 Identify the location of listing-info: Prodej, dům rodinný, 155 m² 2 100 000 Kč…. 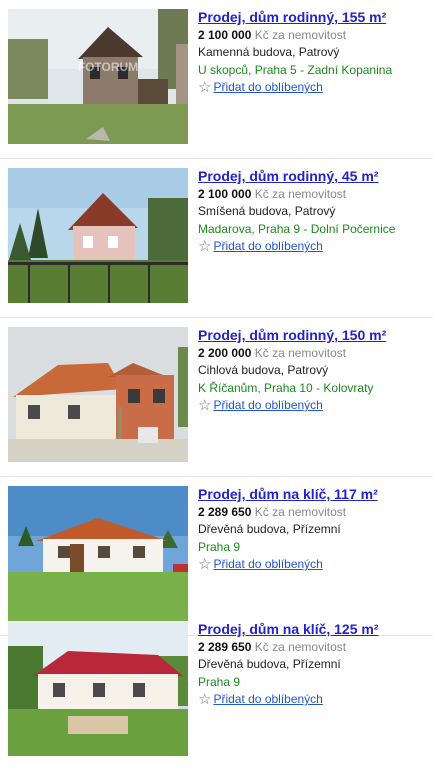
(313, 52).